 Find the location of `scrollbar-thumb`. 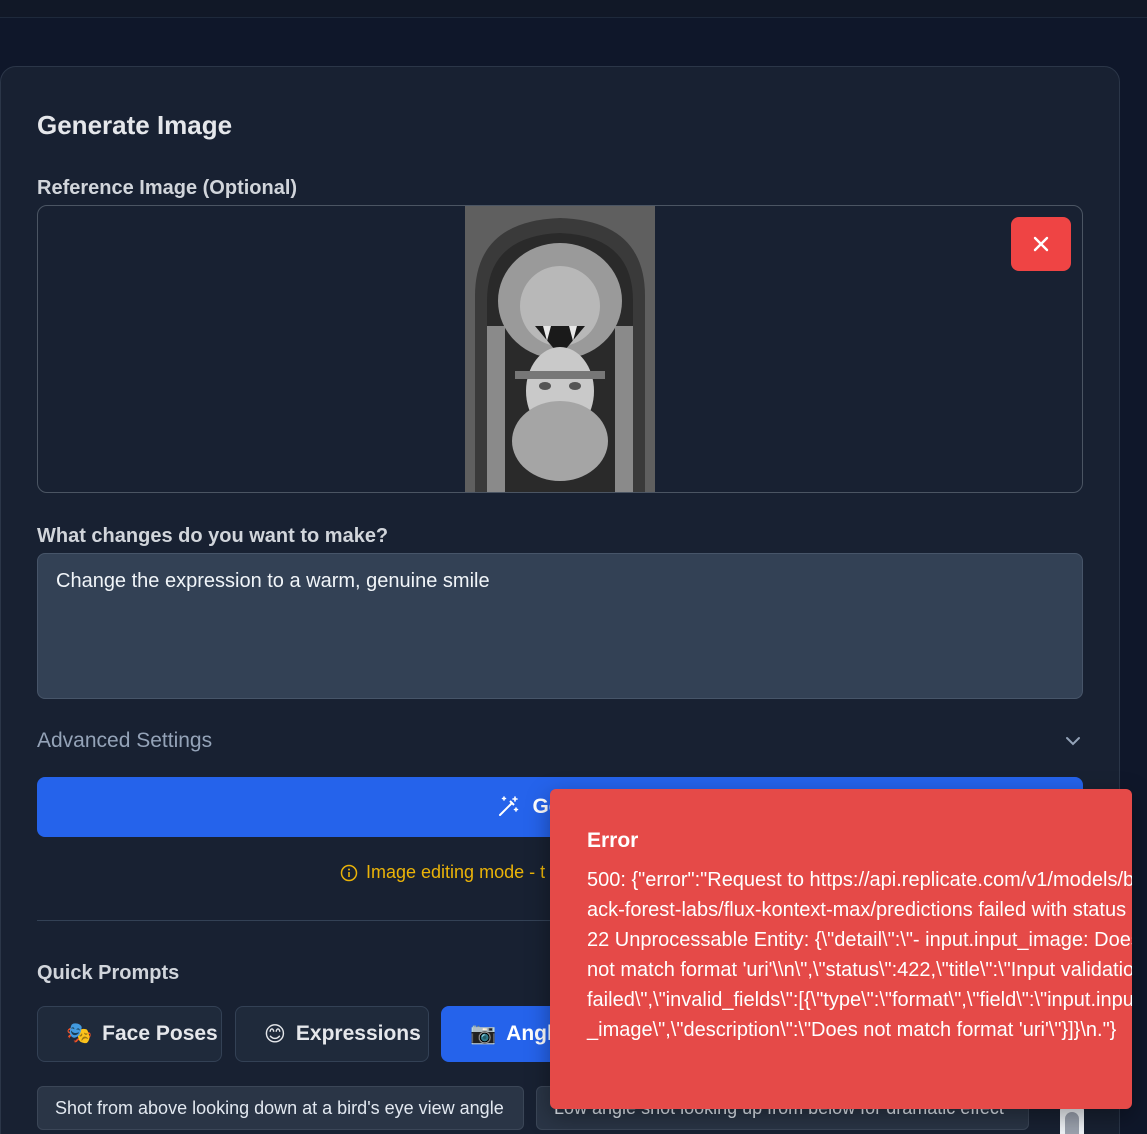

scrollbar-thumb is located at coordinates (1072, 1120).